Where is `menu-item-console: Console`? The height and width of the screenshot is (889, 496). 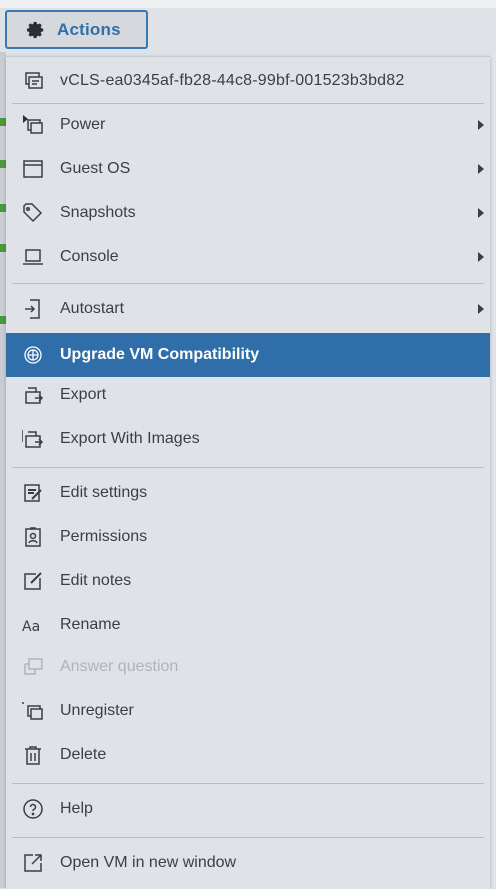 menu-item-console: Console is located at coordinates (248, 257).